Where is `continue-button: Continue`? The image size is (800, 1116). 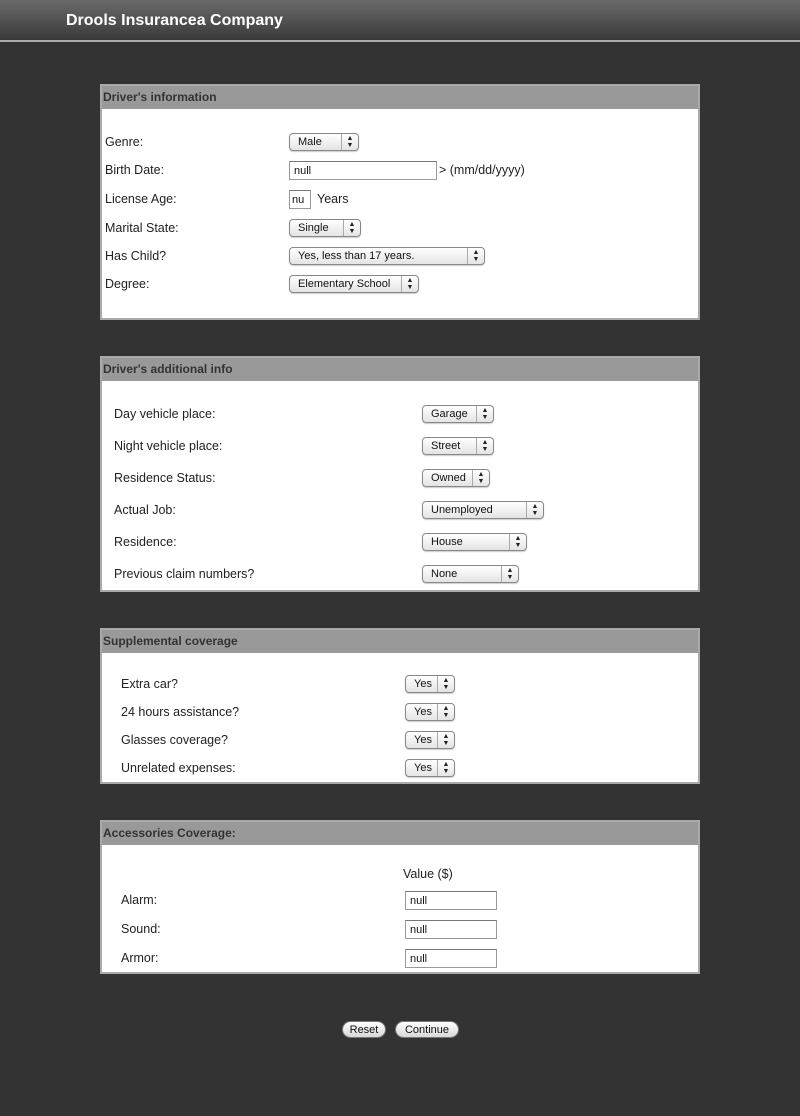
continue-button: Continue is located at coordinates (427, 1029).